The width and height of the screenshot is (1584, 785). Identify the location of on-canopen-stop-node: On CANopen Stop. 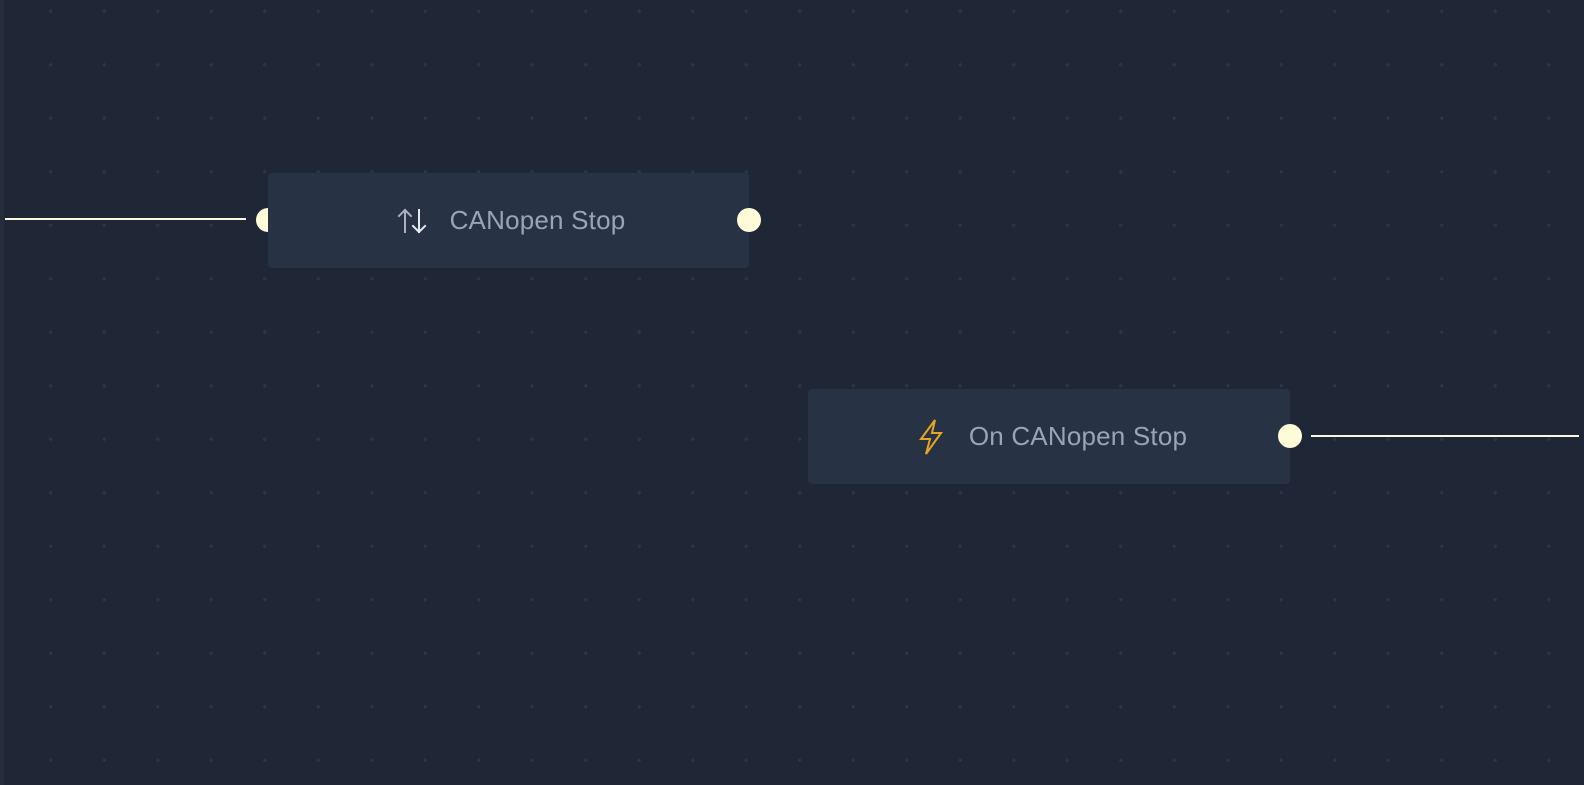
(1049, 436).